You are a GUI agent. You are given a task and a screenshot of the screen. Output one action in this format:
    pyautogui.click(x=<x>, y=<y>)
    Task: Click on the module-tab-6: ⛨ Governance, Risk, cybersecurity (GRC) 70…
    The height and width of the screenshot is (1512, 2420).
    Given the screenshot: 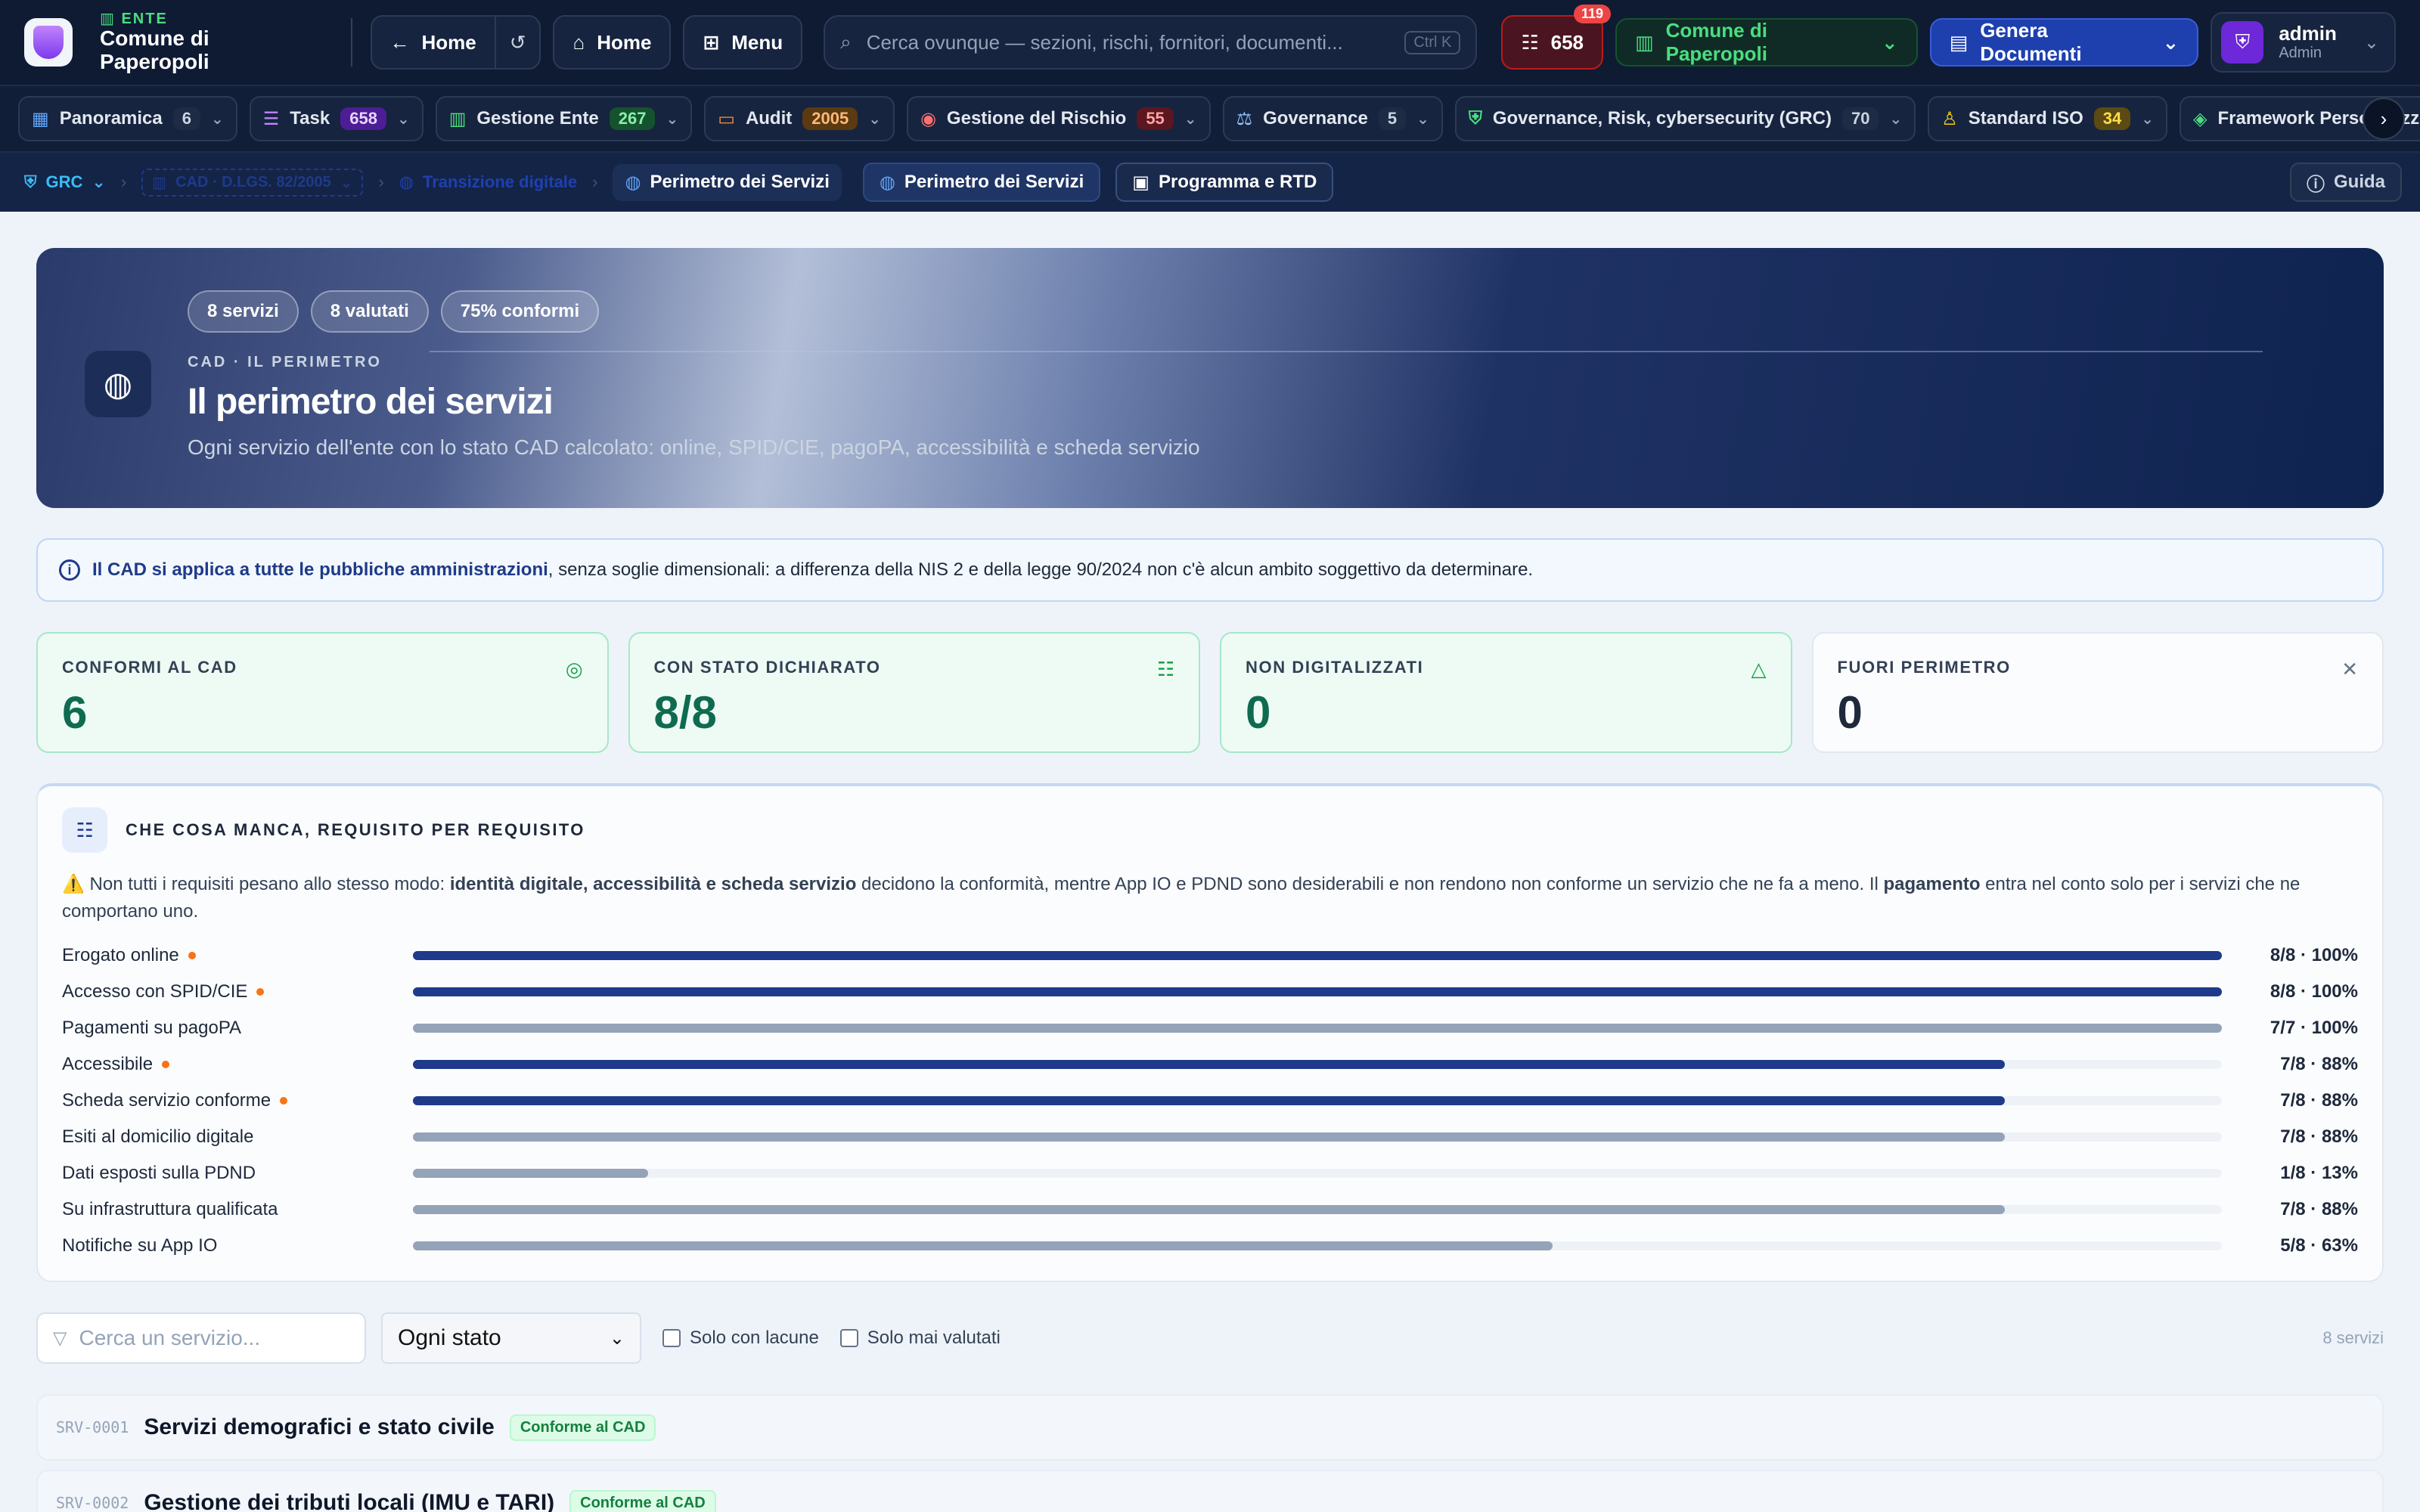 What is the action you would take?
    pyautogui.click(x=1685, y=118)
    